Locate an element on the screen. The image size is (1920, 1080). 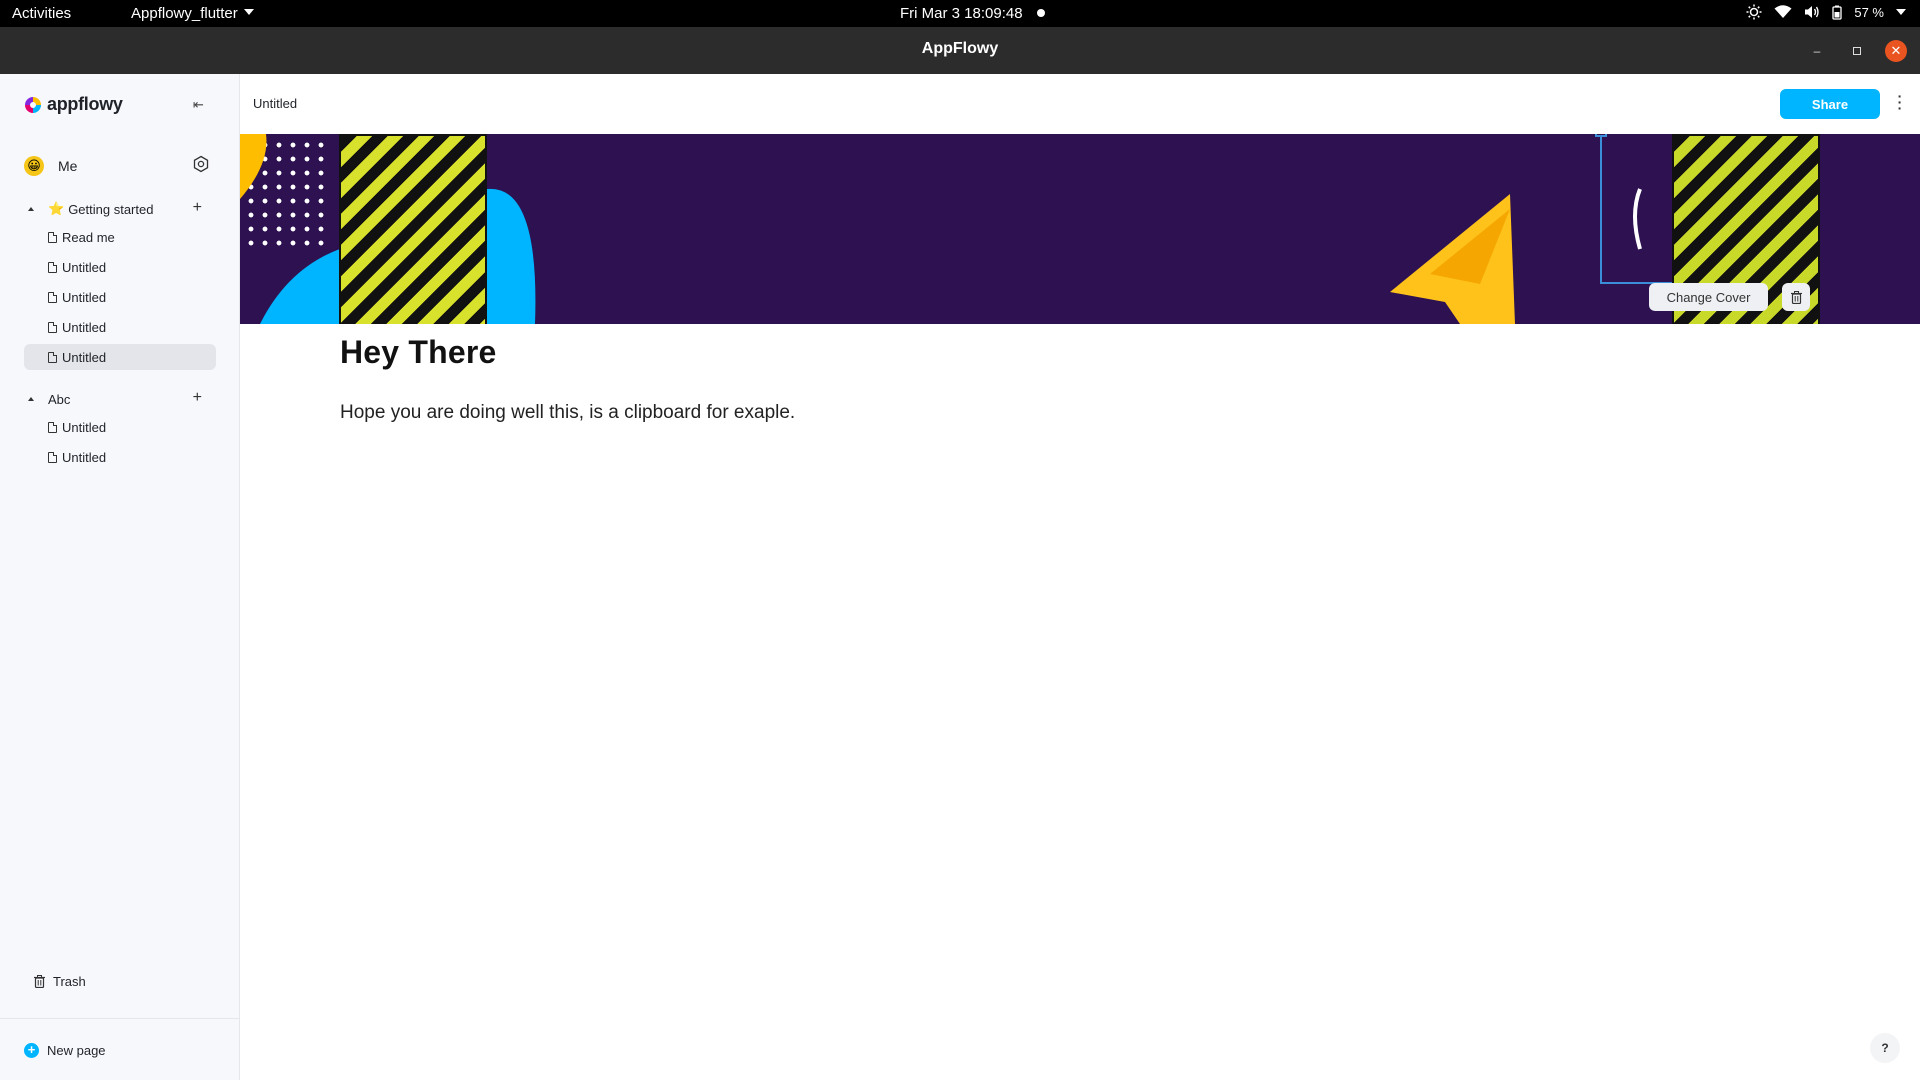
battery-percentage: 57 % is located at coordinates (1869, 12).